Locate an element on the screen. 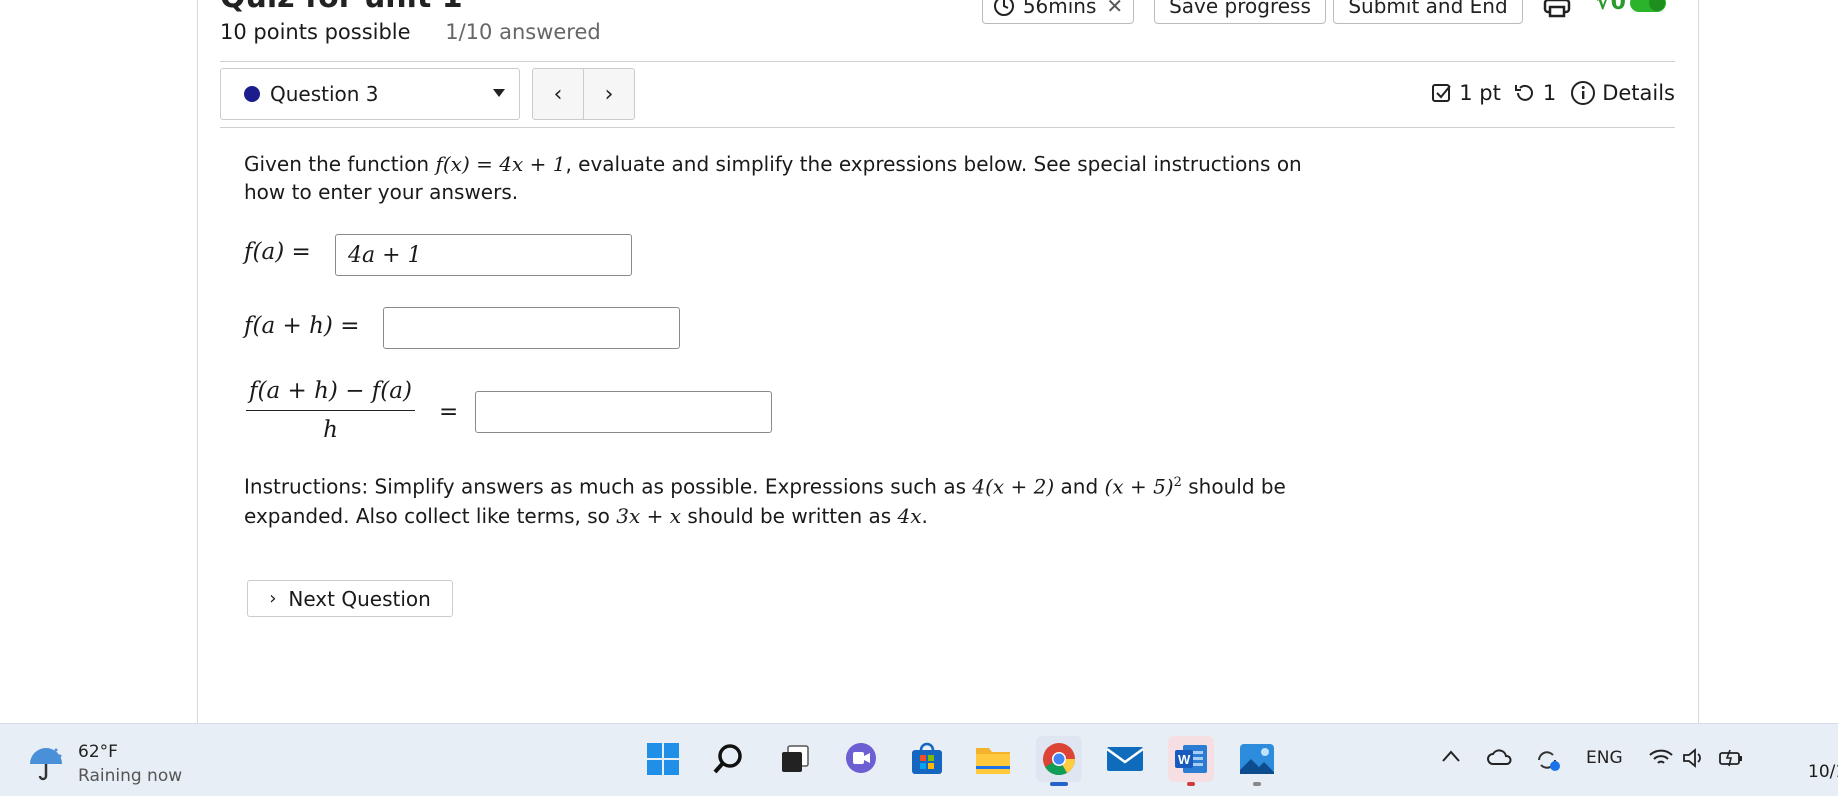 The height and width of the screenshot is (796, 1838). svg-text: W is located at coordinates (1184, 759).